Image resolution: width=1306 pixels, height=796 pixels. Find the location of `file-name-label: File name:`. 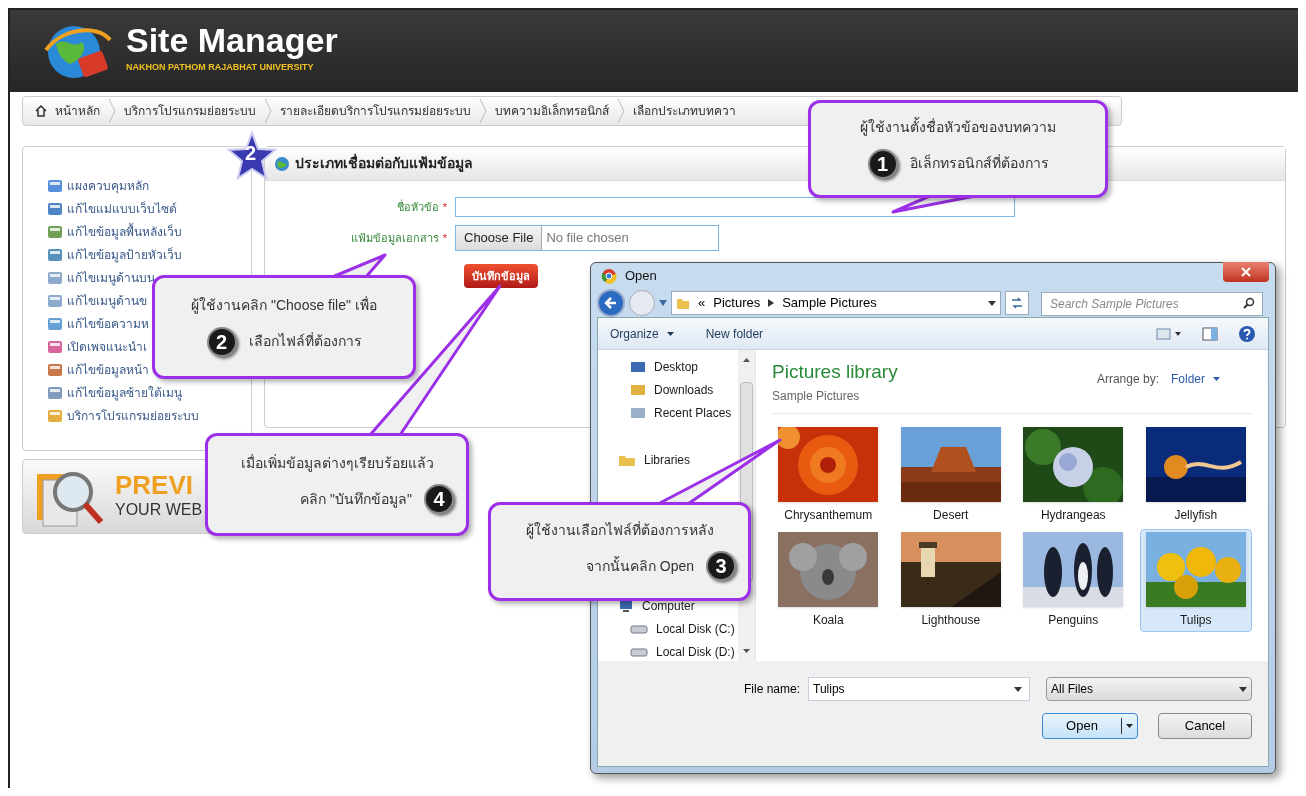

file-name-label: File name: is located at coordinates (771, 689).